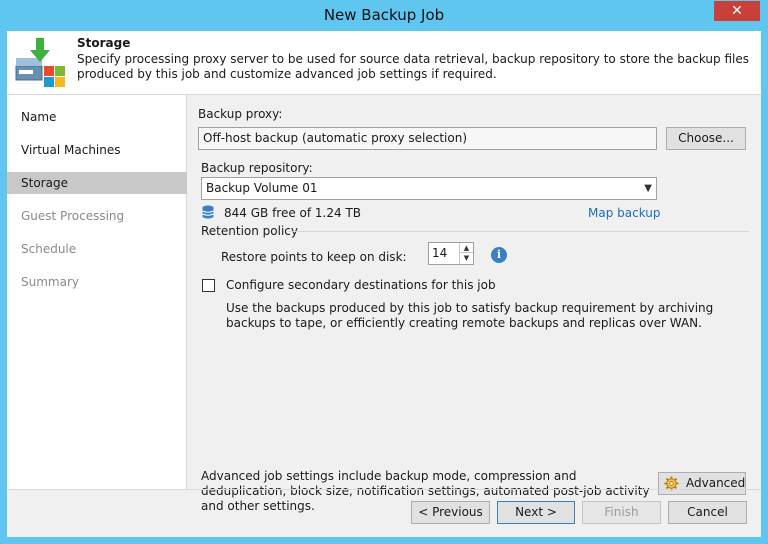 The width and height of the screenshot is (768, 544). Describe the element at coordinates (257, 168) in the screenshot. I see `backup-repository-label: Backup repository:` at that location.